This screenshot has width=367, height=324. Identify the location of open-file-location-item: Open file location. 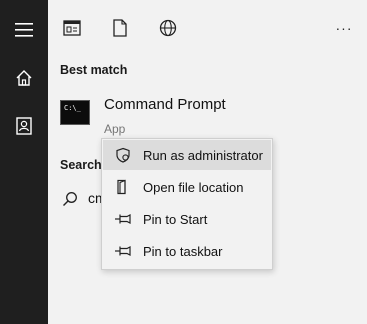
(187, 187).